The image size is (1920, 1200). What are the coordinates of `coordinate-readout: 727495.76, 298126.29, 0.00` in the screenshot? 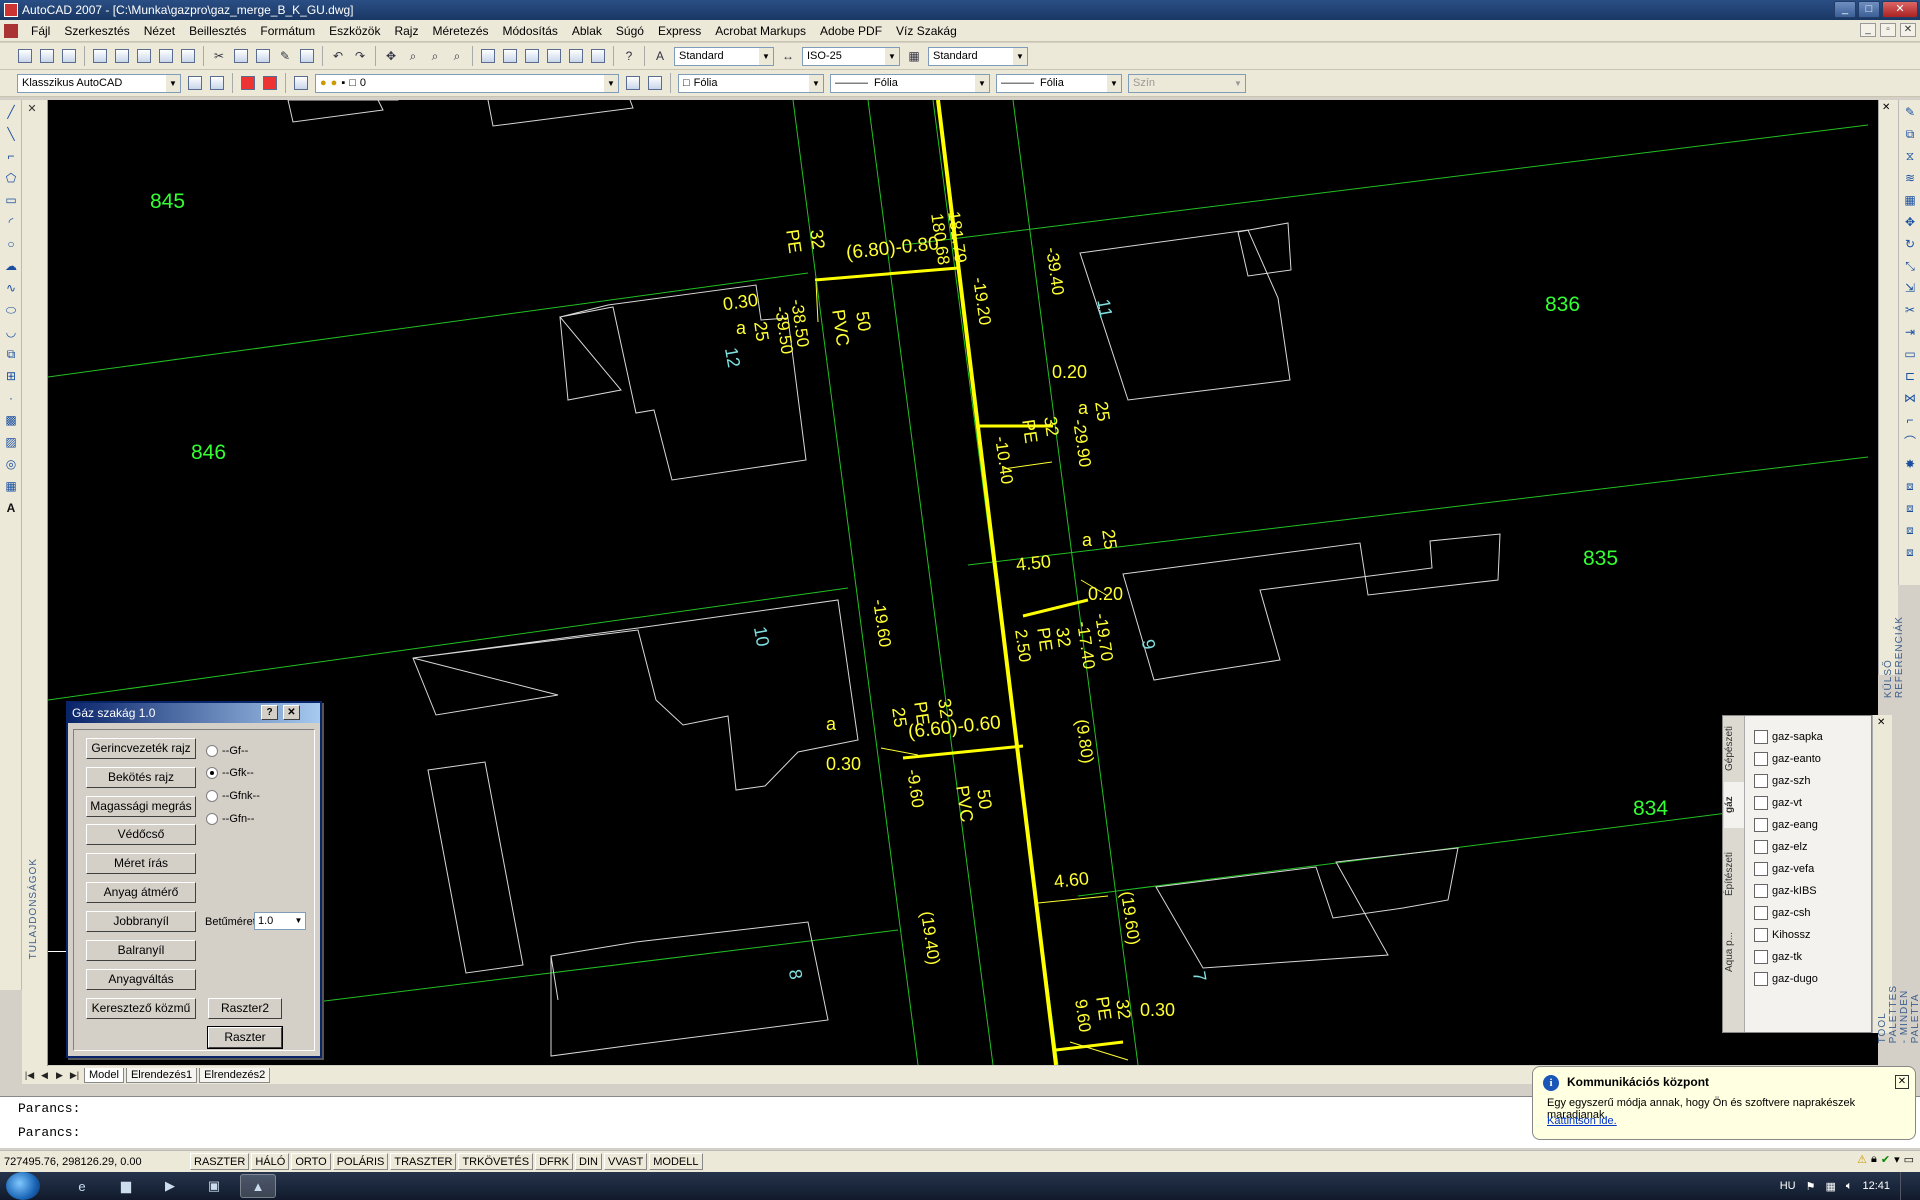 It's located at (95, 1162).